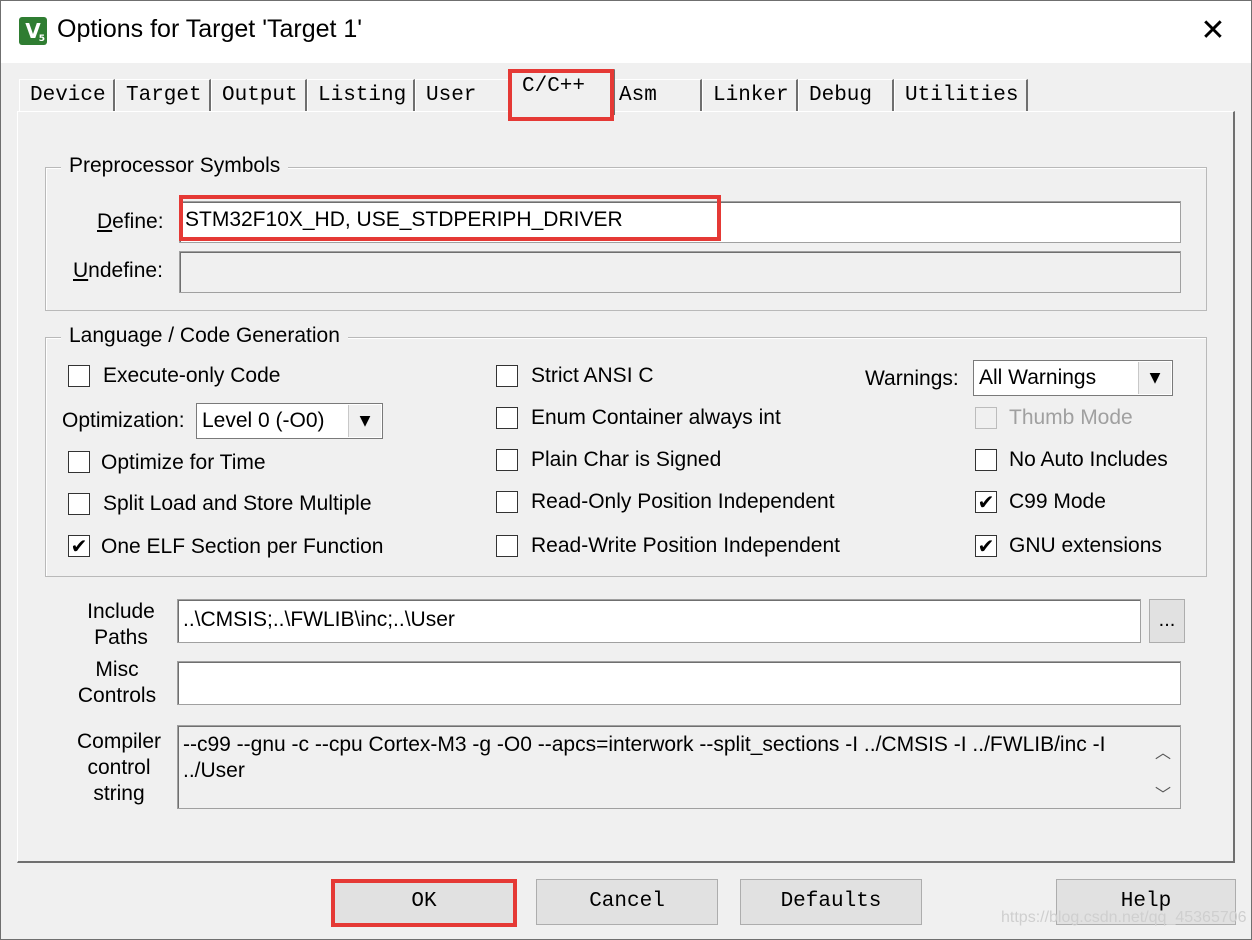  What do you see at coordinates (1038, 377) in the screenshot?
I see `warnings-value: All Warnings` at bounding box center [1038, 377].